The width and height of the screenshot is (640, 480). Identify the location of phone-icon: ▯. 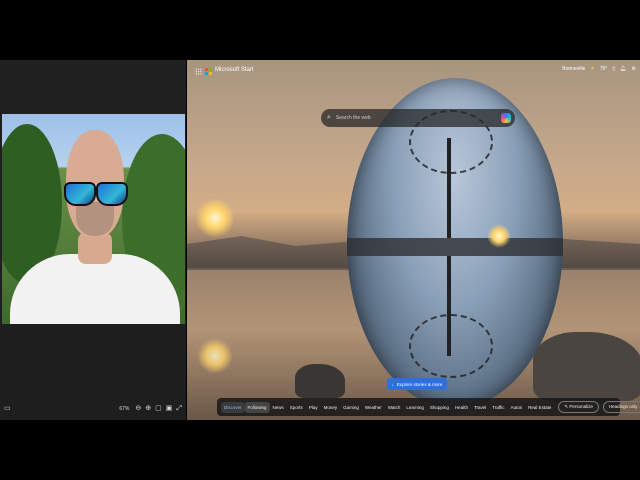
(613, 69).